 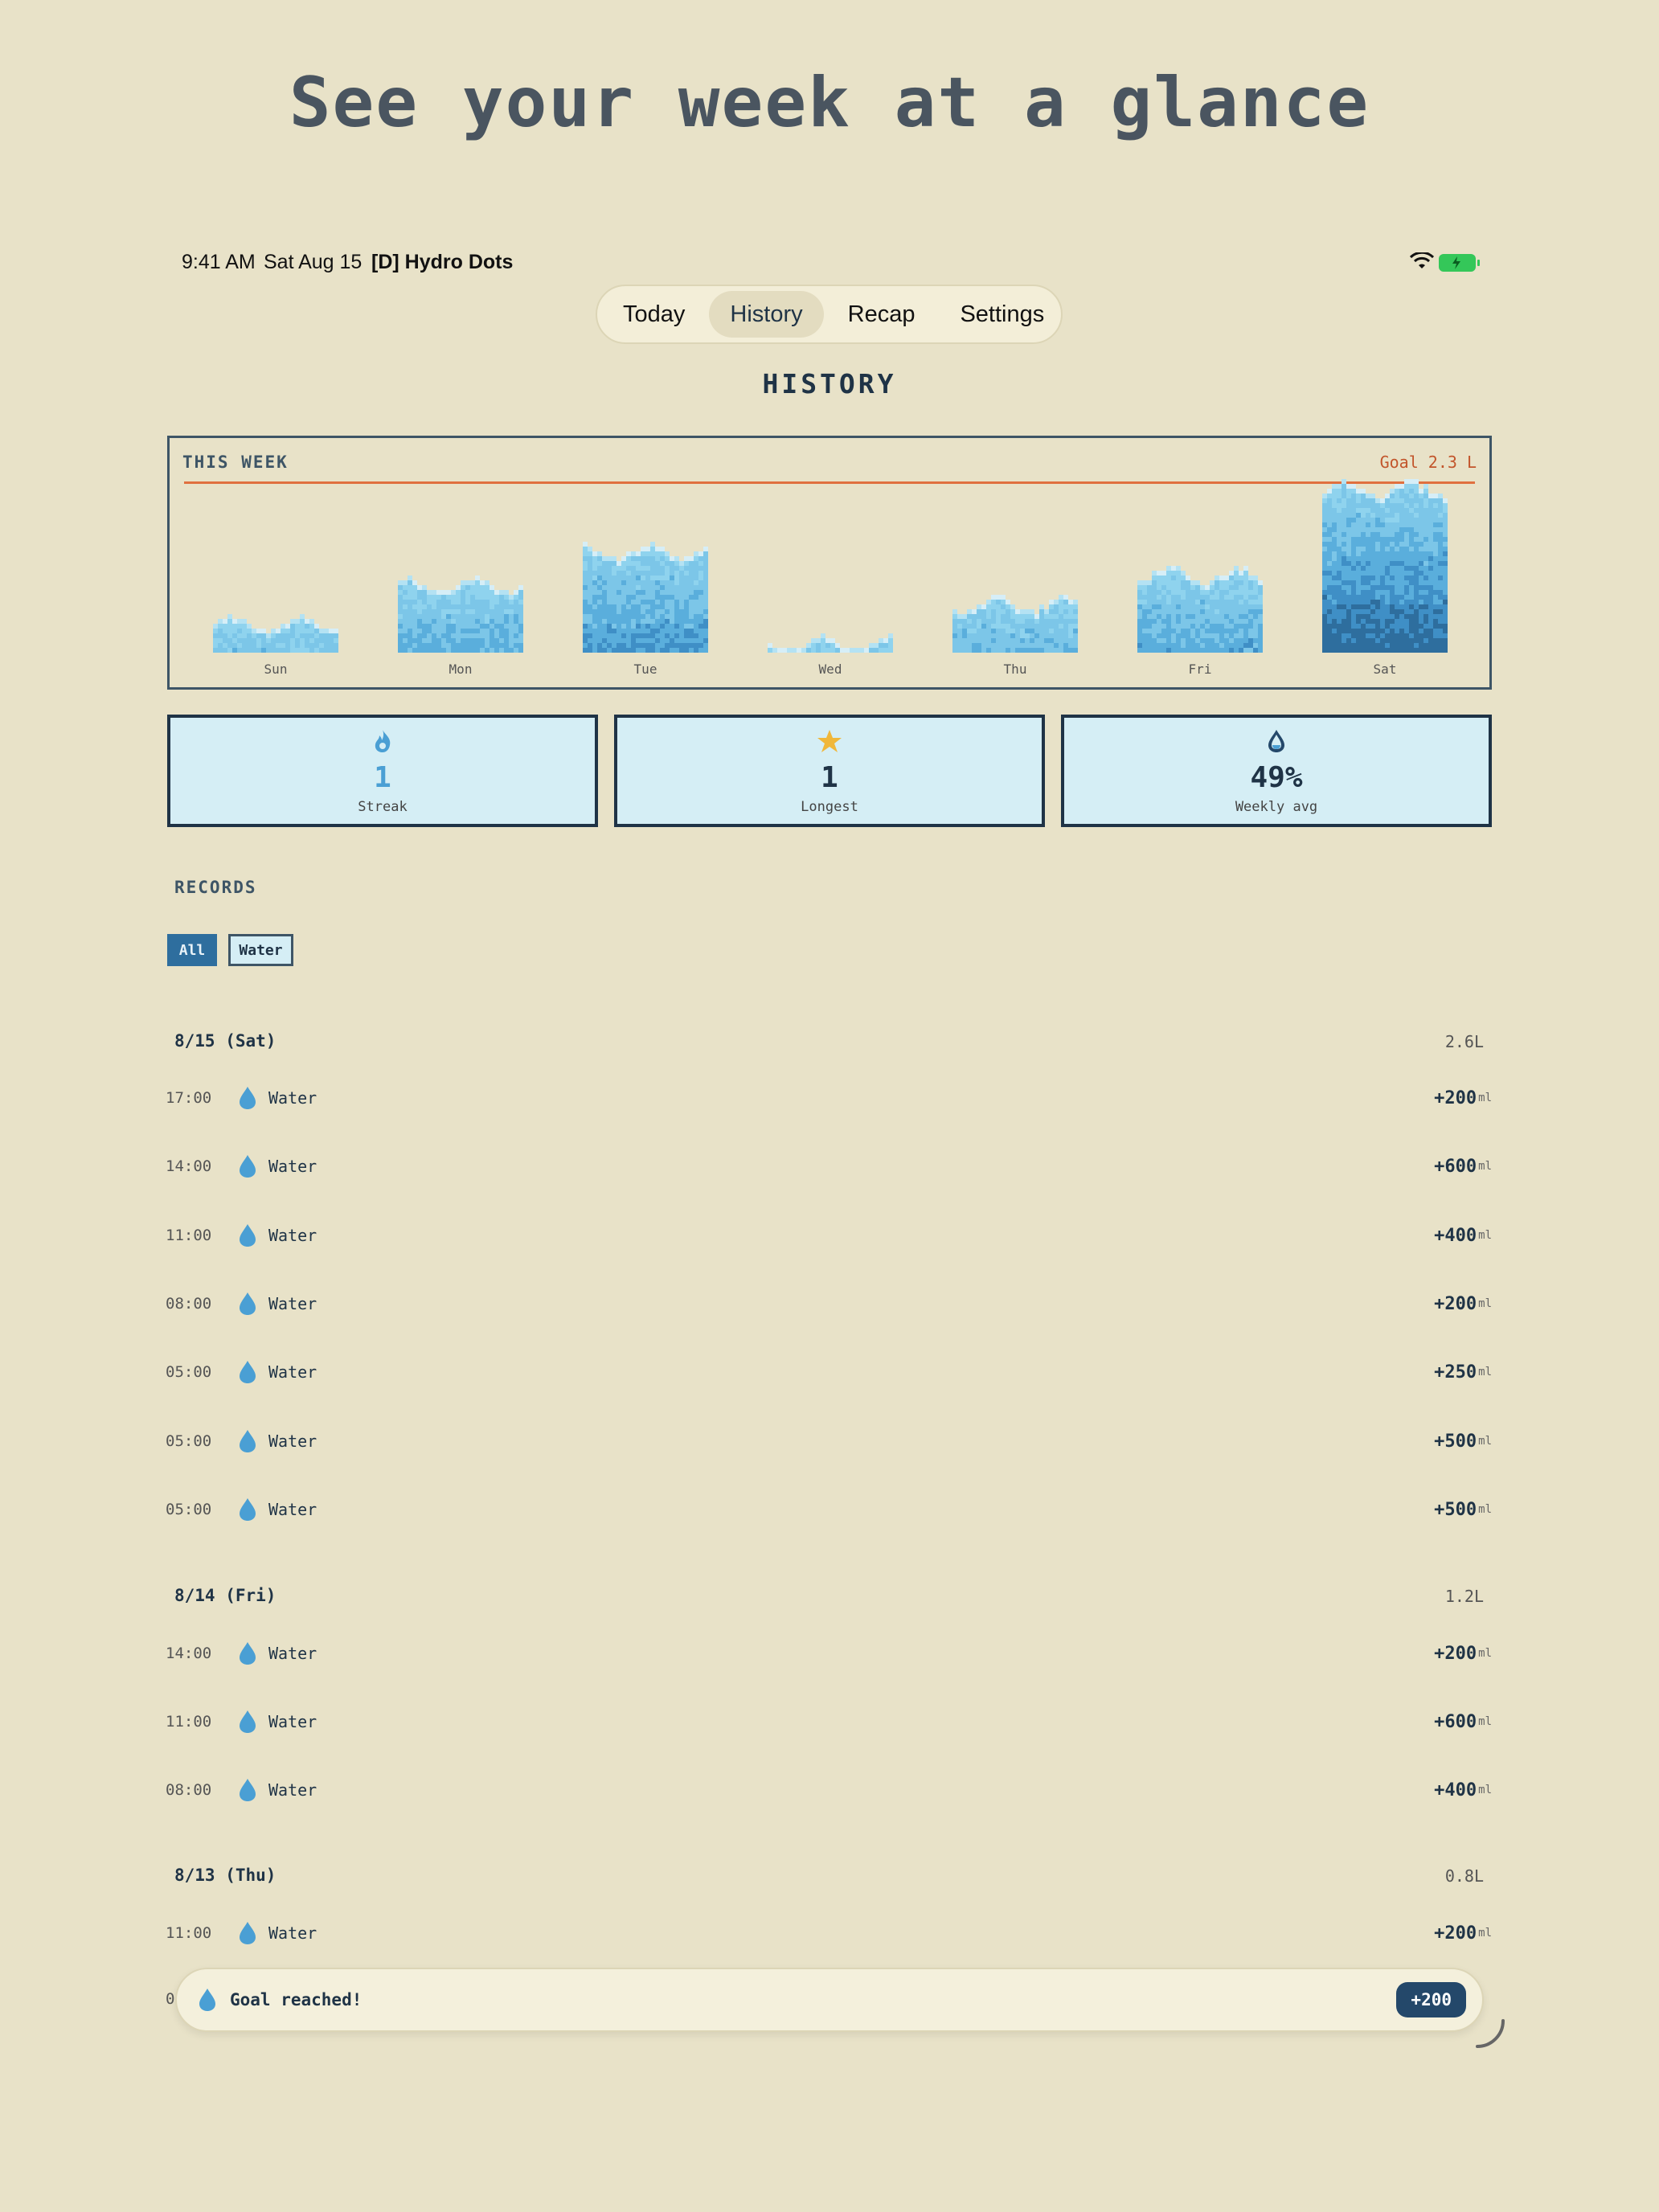 What do you see at coordinates (882, 314) in the screenshot?
I see `tab-recap: Recap` at bounding box center [882, 314].